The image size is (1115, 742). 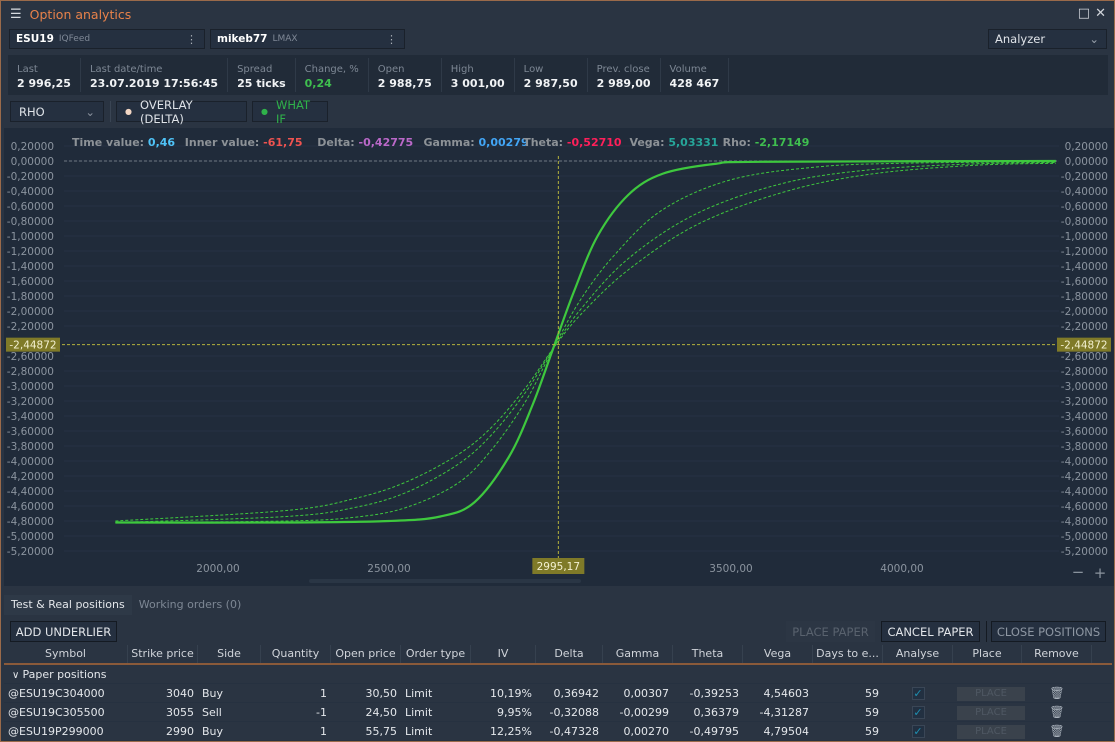 What do you see at coordinates (1084, 372) in the screenshot?
I see `y-tick-label-right: -2,80000` at bounding box center [1084, 372].